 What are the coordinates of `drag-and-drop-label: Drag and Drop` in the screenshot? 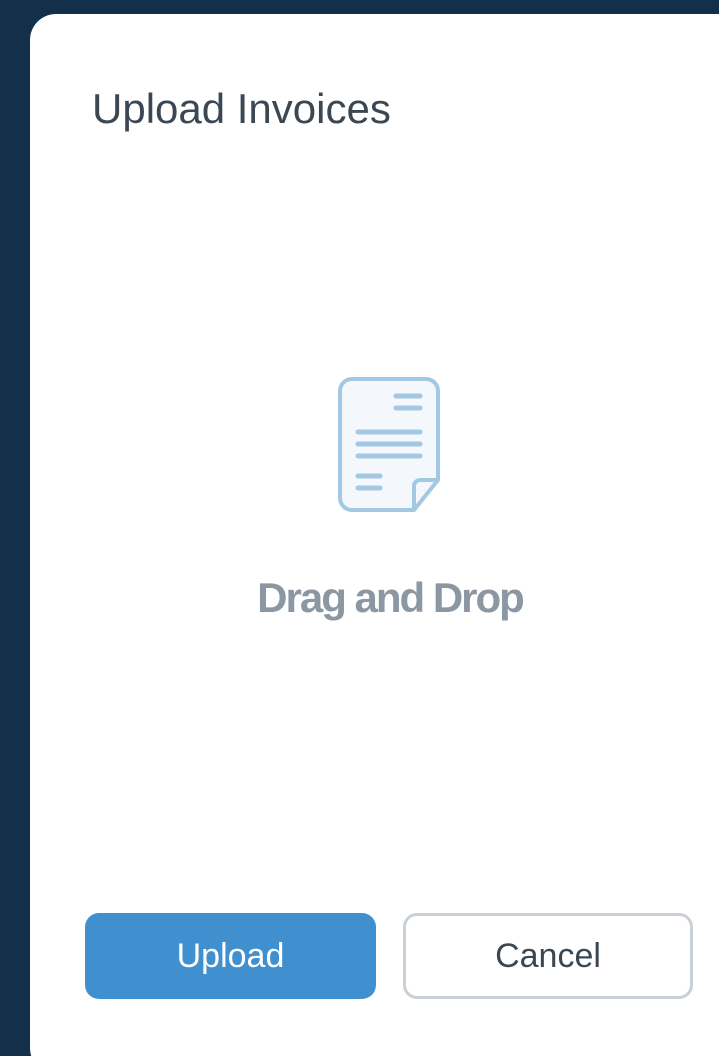 It's located at (391, 597).